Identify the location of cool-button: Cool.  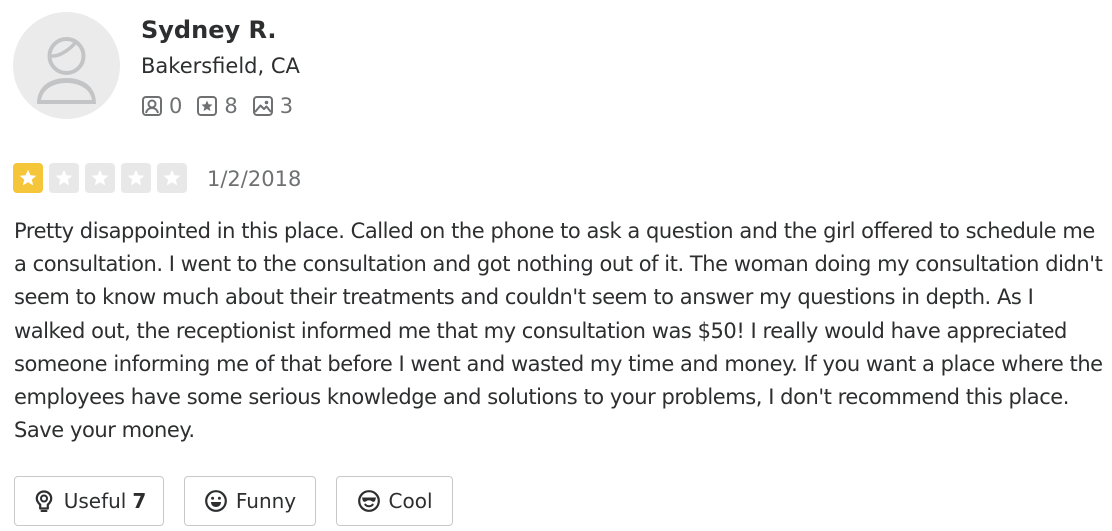
(394, 501).